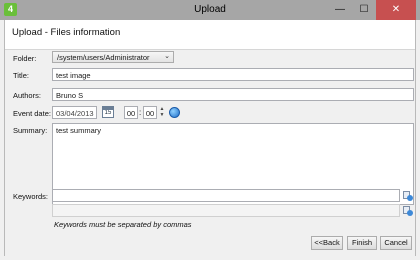  What do you see at coordinates (31, 196) in the screenshot?
I see `keywords-label: Keywords:` at bounding box center [31, 196].